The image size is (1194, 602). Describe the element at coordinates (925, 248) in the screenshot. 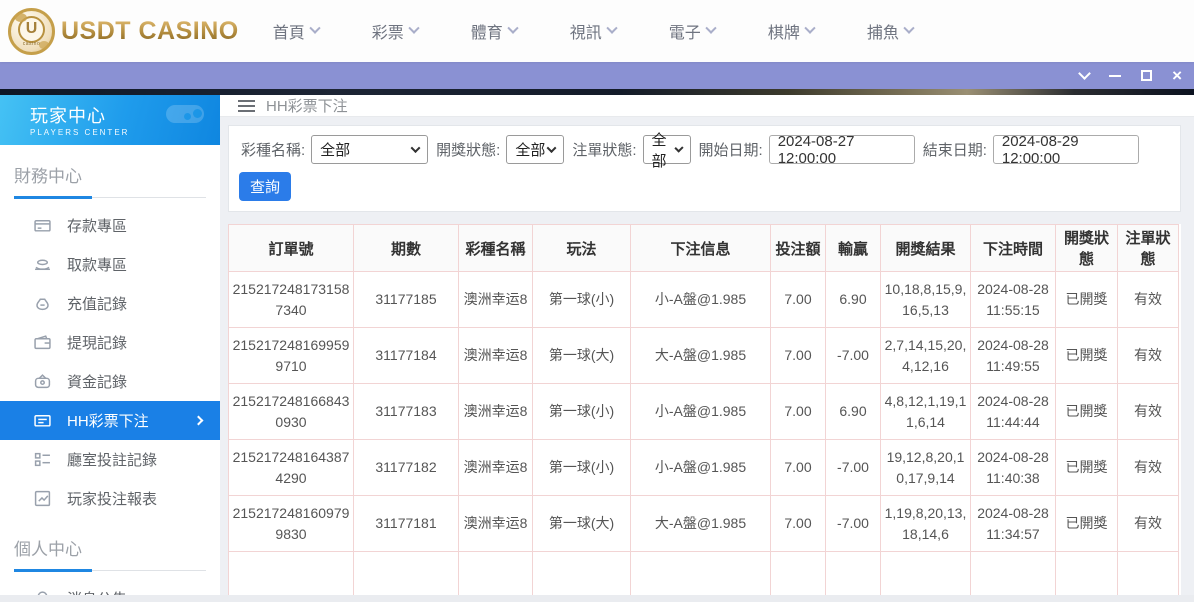

I see `table-header-cell: 開獎結果` at that location.